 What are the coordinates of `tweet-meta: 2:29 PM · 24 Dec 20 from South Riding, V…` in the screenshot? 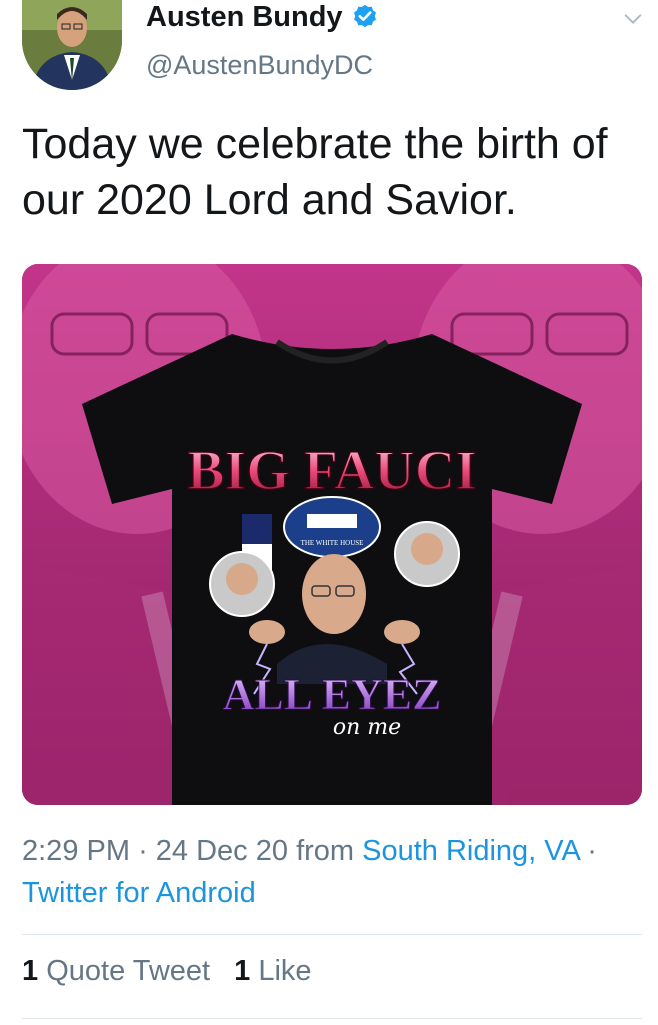 It's located at (337, 872).